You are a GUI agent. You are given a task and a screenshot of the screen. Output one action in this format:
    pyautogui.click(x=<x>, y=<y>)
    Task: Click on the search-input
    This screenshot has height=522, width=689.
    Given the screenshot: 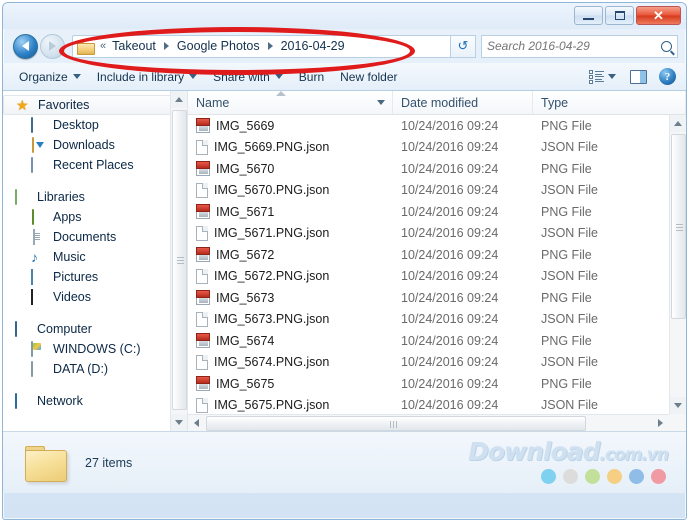 What is the action you would take?
    pyautogui.click(x=574, y=46)
    